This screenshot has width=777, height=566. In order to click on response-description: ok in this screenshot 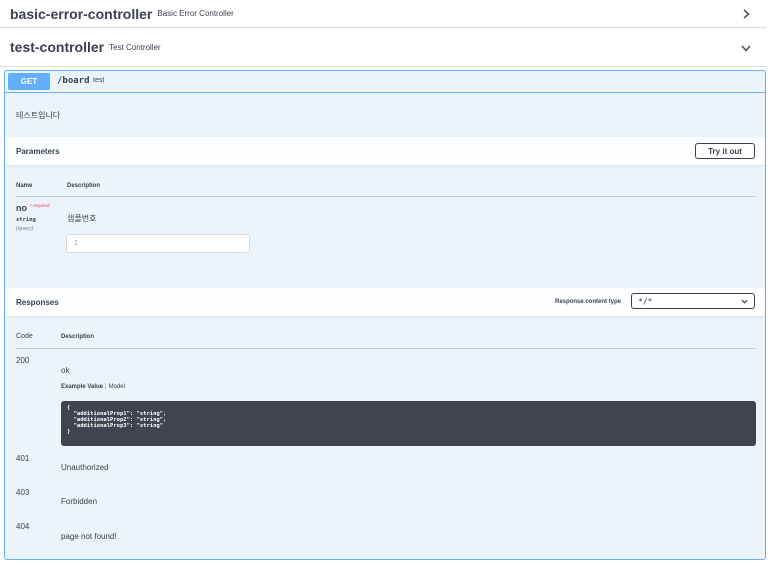, I will do `click(65, 370)`.